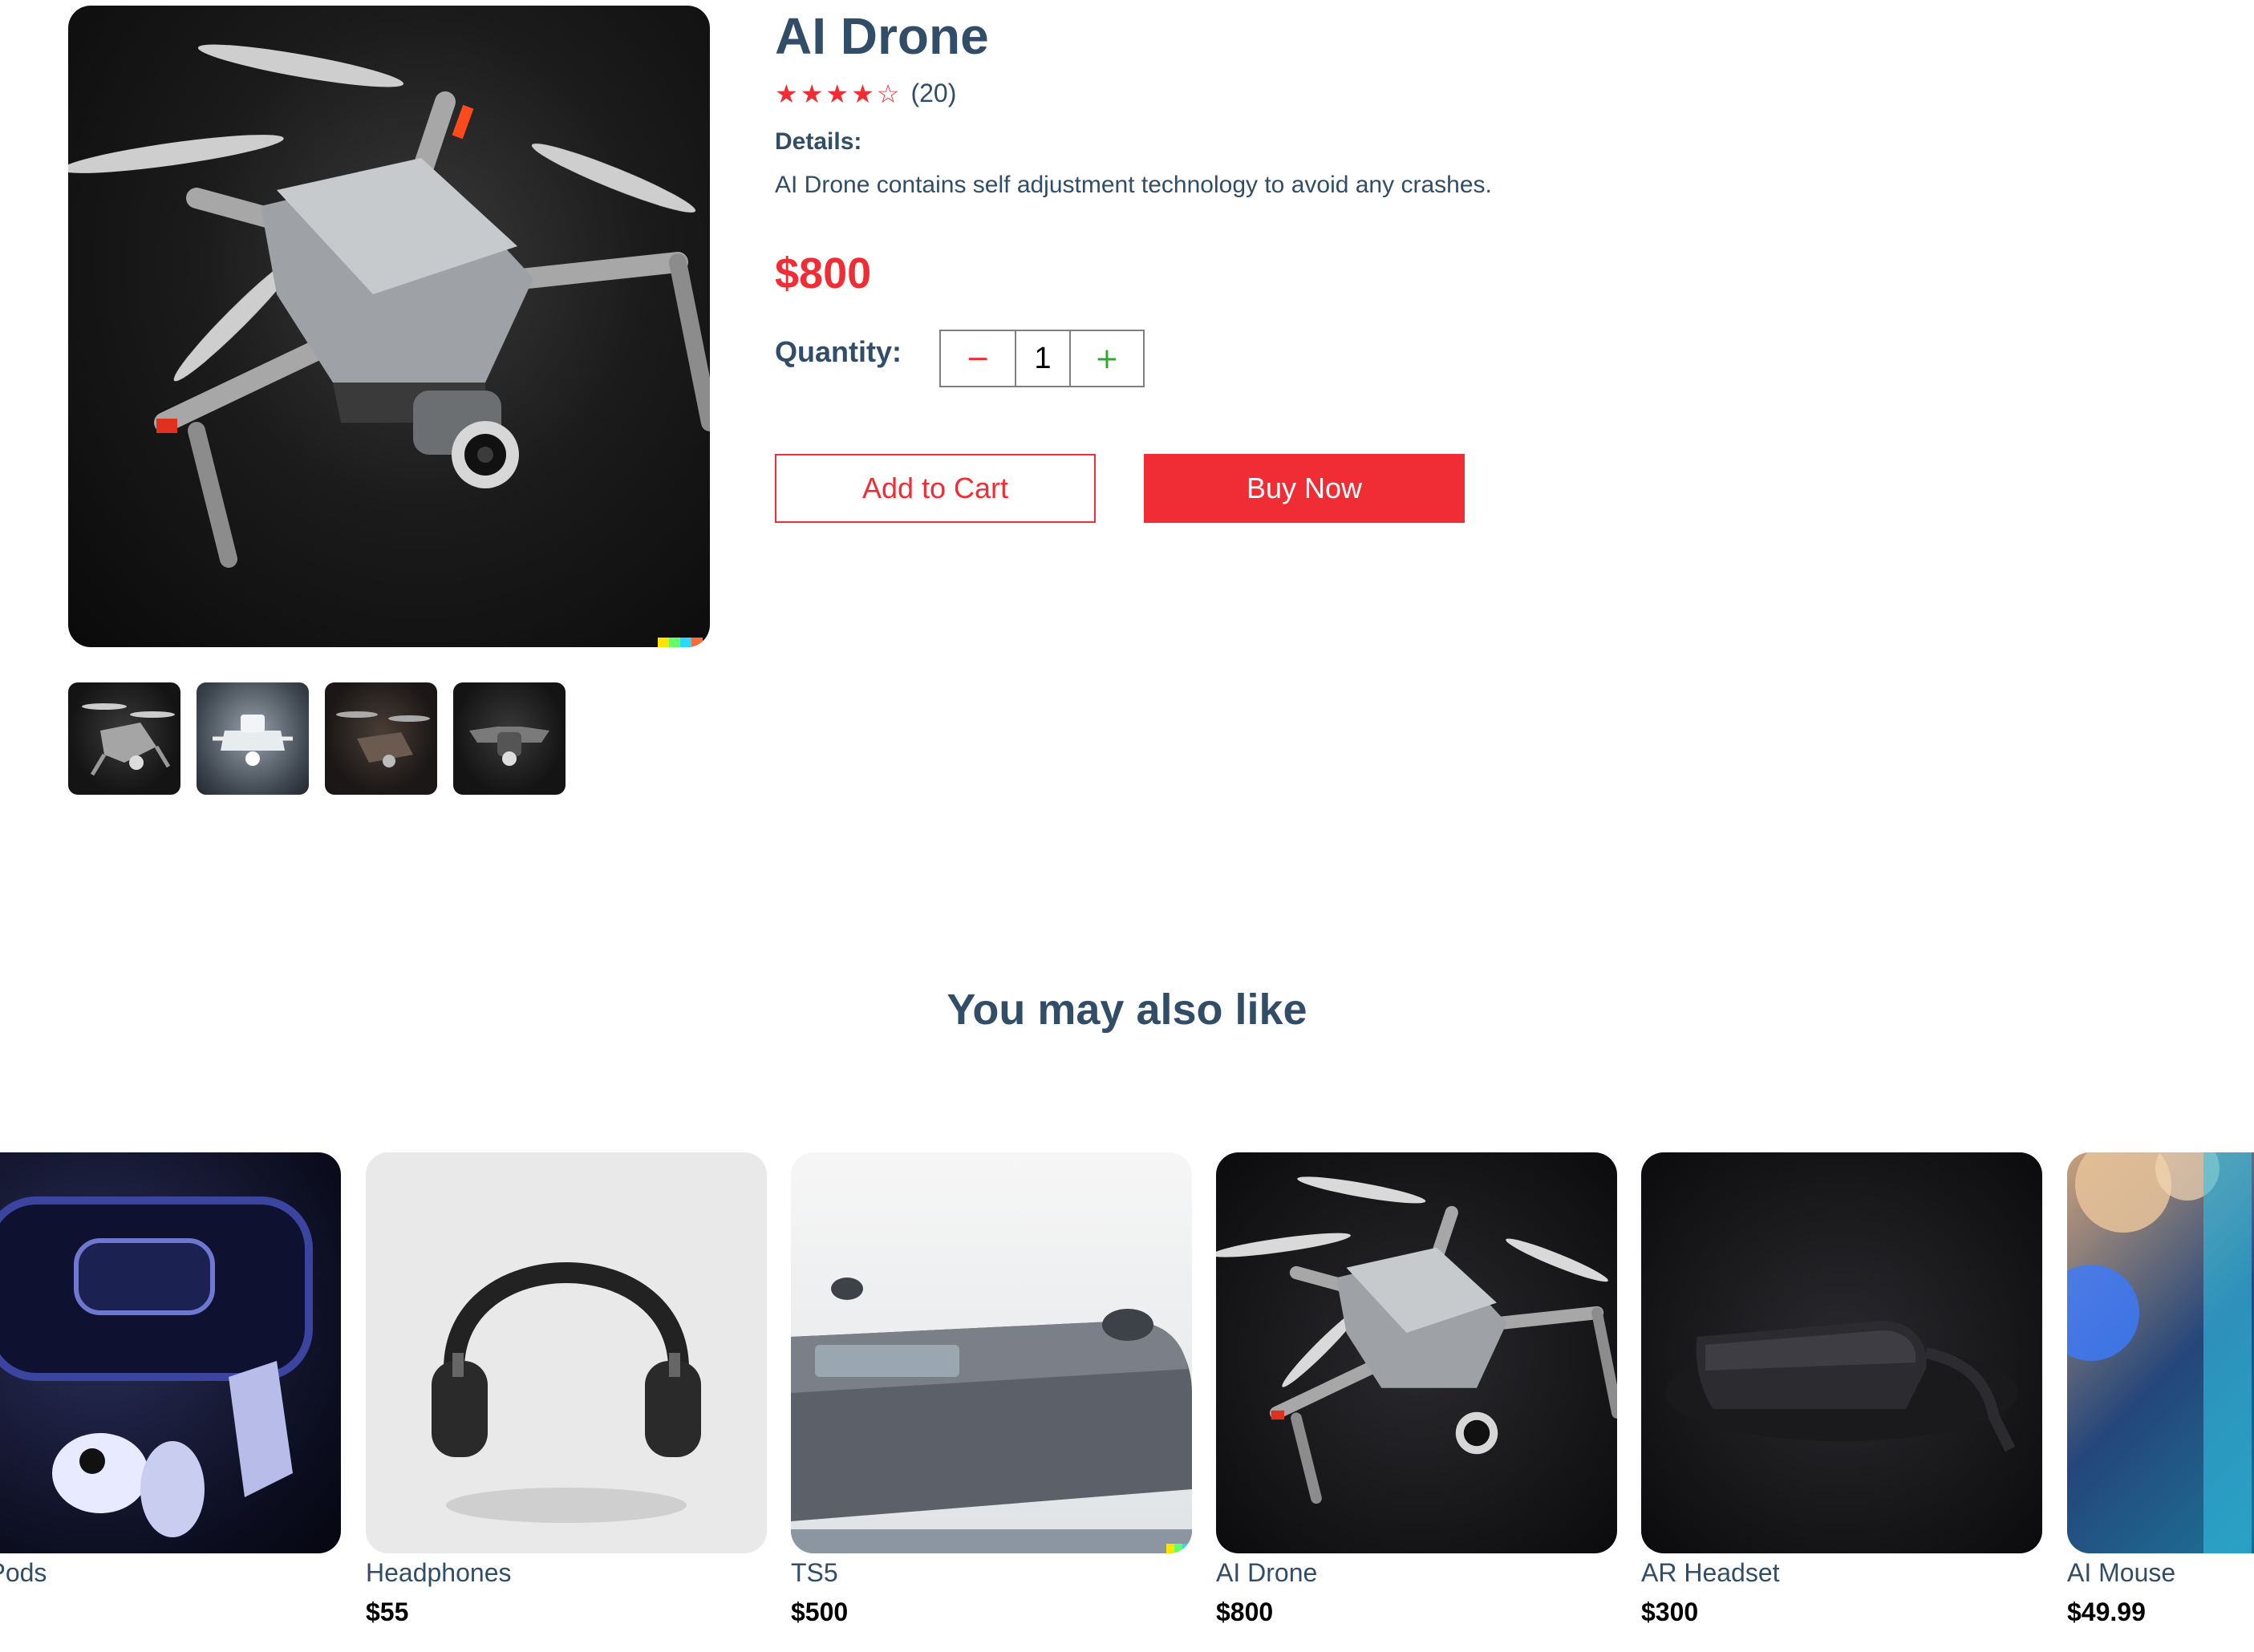  Describe the element at coordinates (935, 488) in the screenshot. I see `add-to-cart-button: Add to Cart` at that location.